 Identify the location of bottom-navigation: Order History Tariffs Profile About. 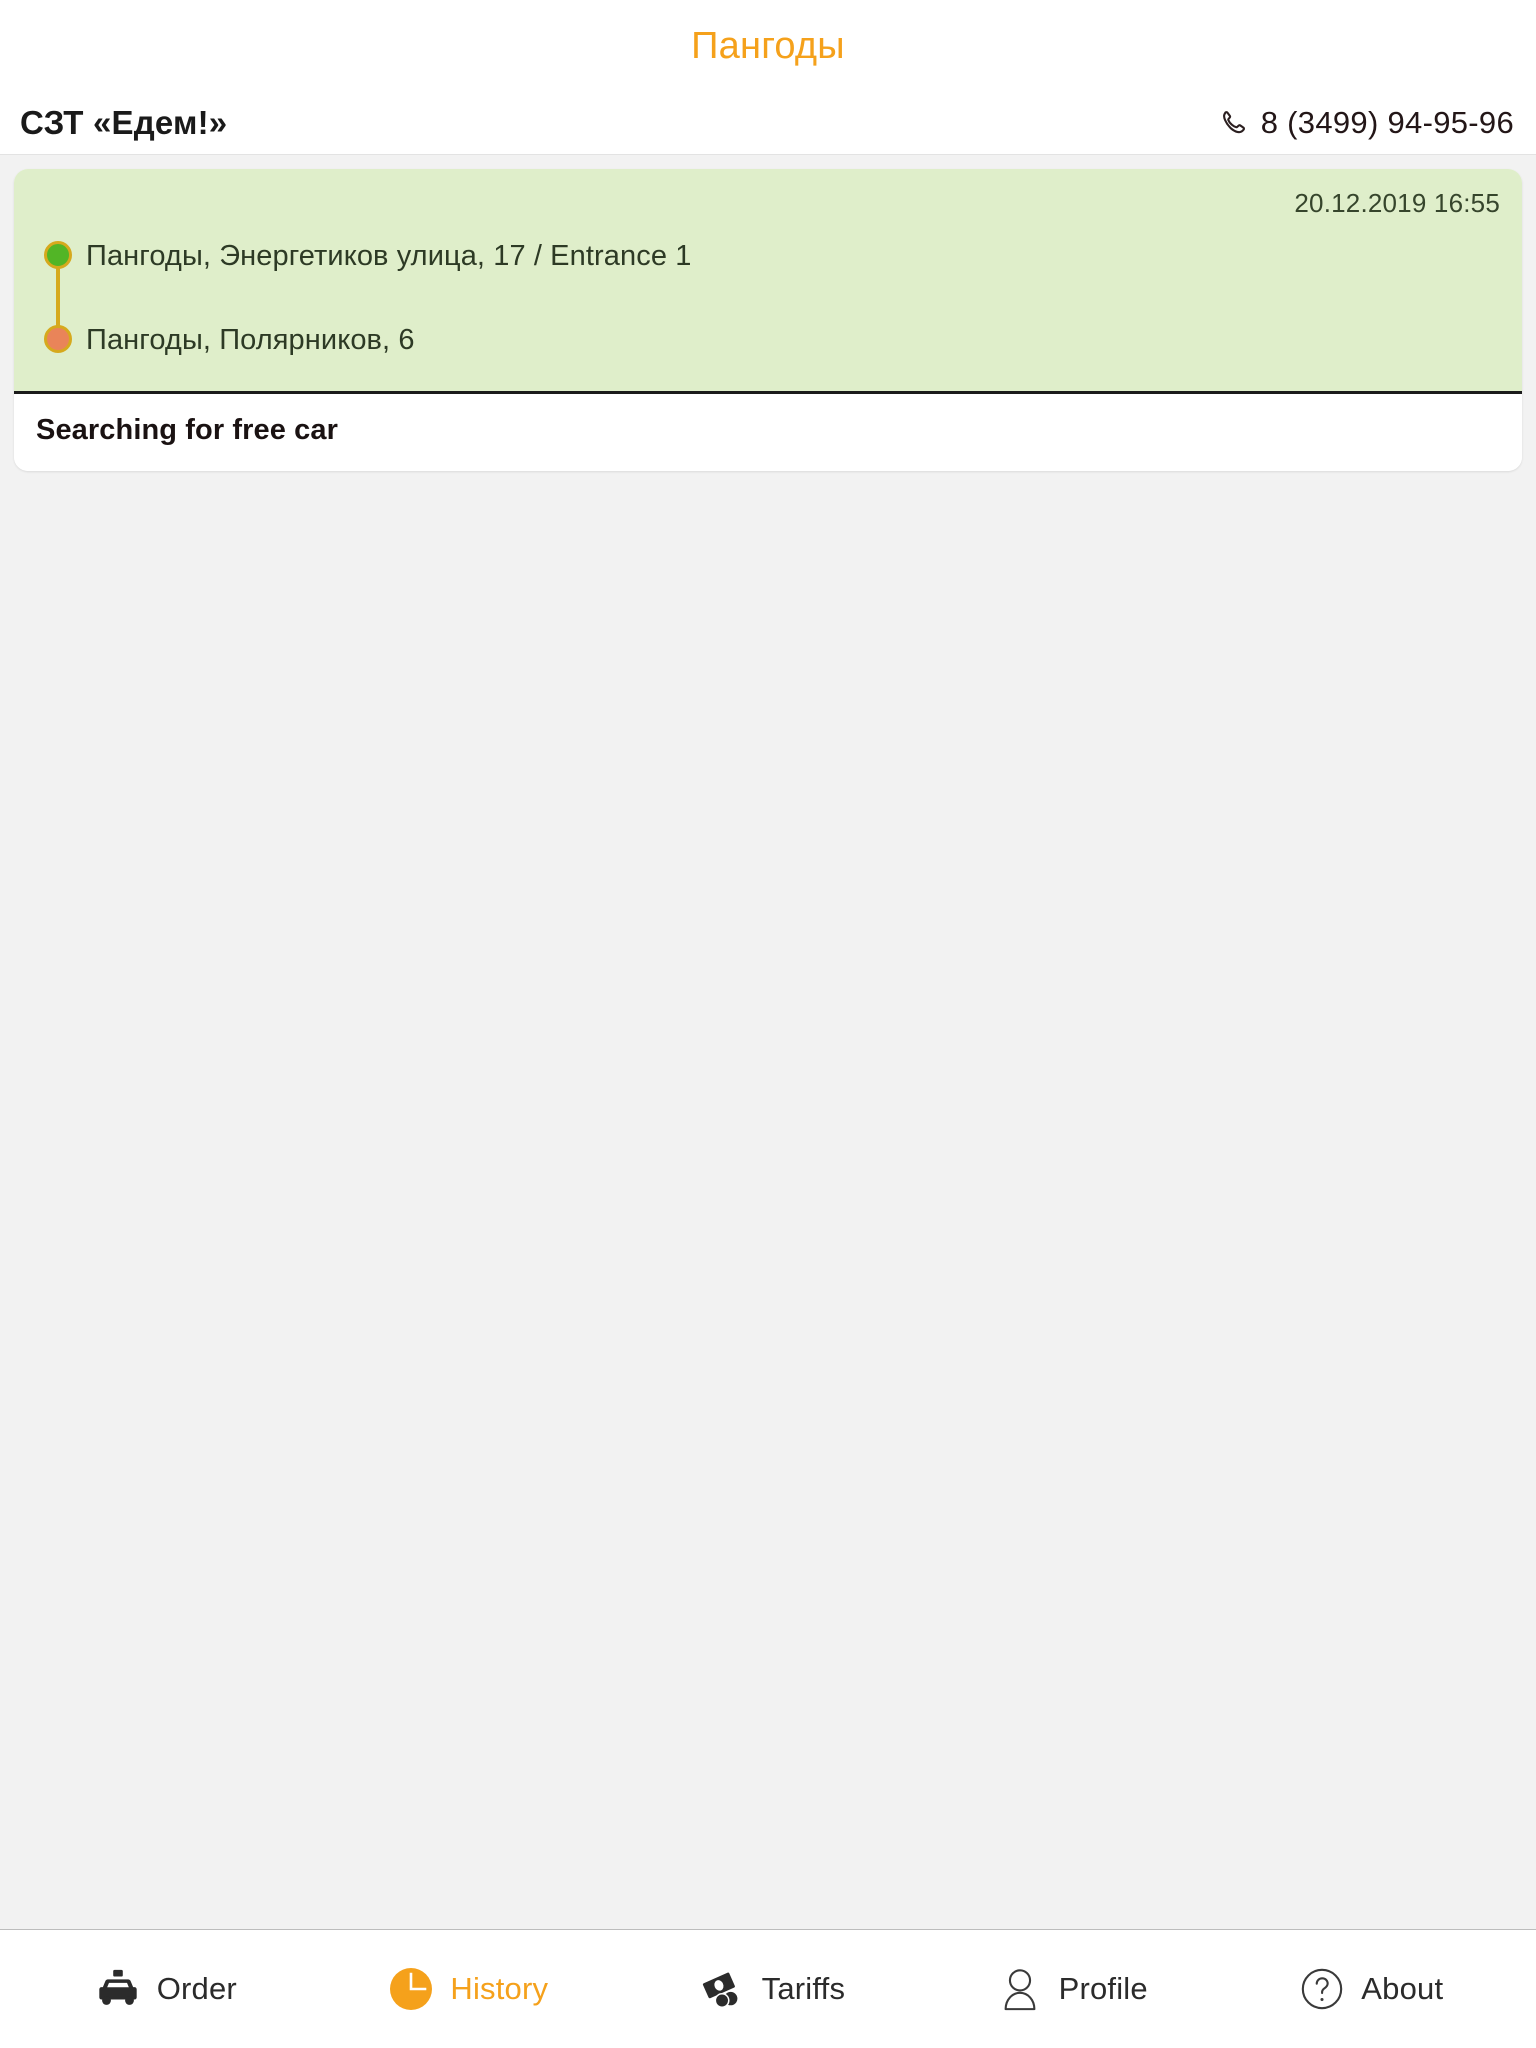
(768, 1989).